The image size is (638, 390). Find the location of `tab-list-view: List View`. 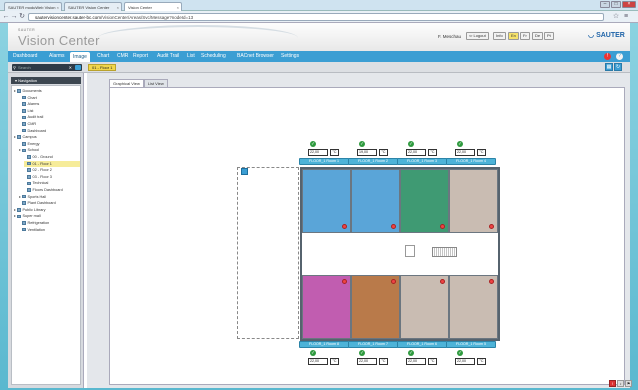

tab-list-view: List View is located at coordinates (155, 83).